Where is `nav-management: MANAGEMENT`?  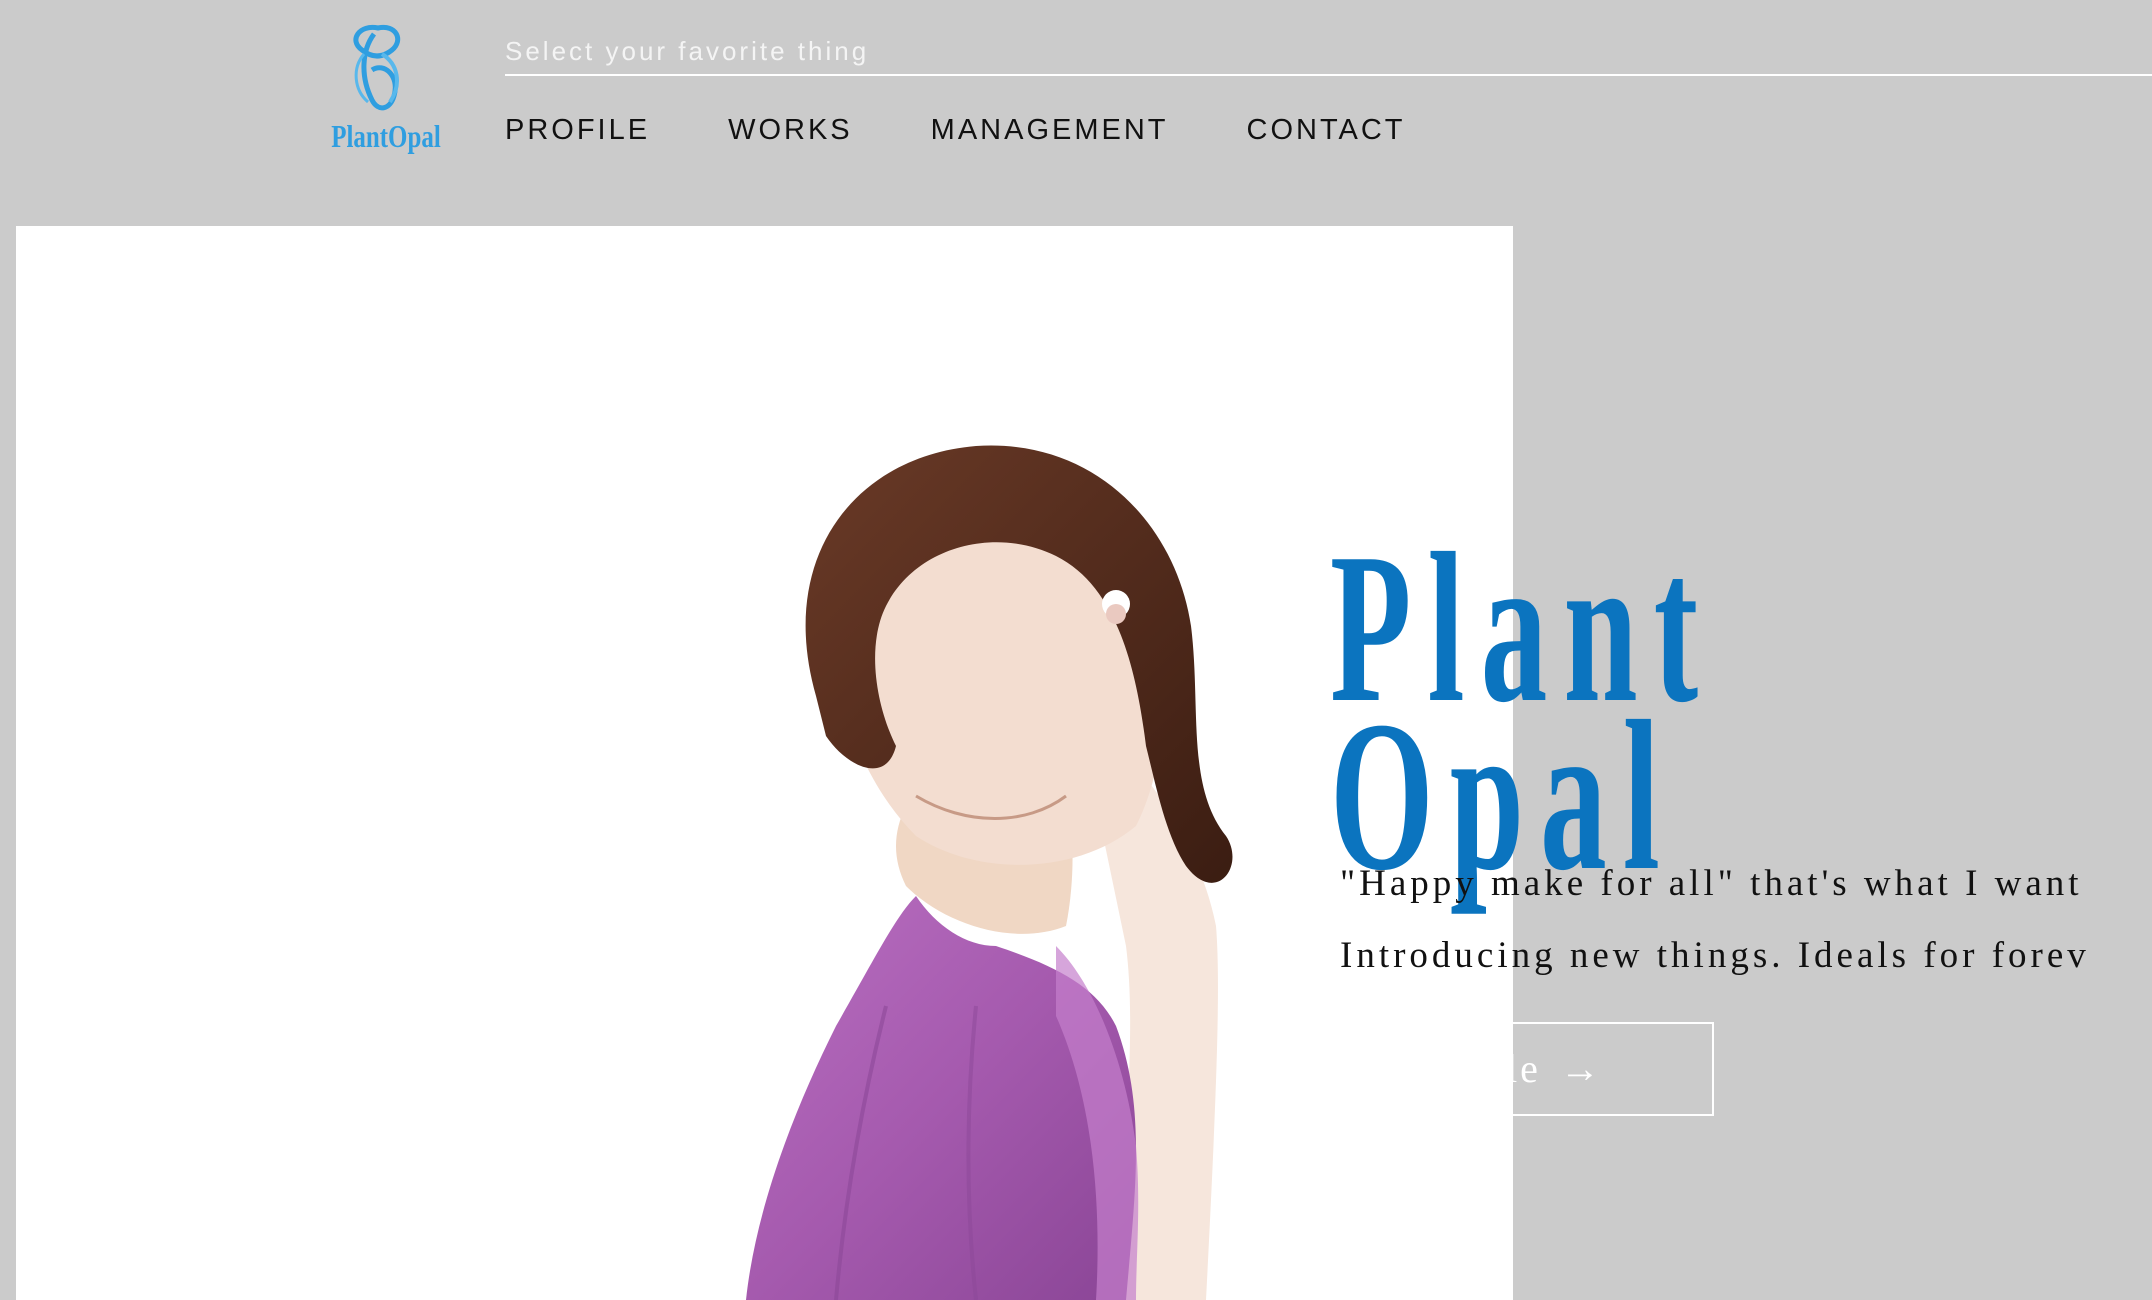 nav-management: MANAGEMENT is located at coordinates (1050, 130).